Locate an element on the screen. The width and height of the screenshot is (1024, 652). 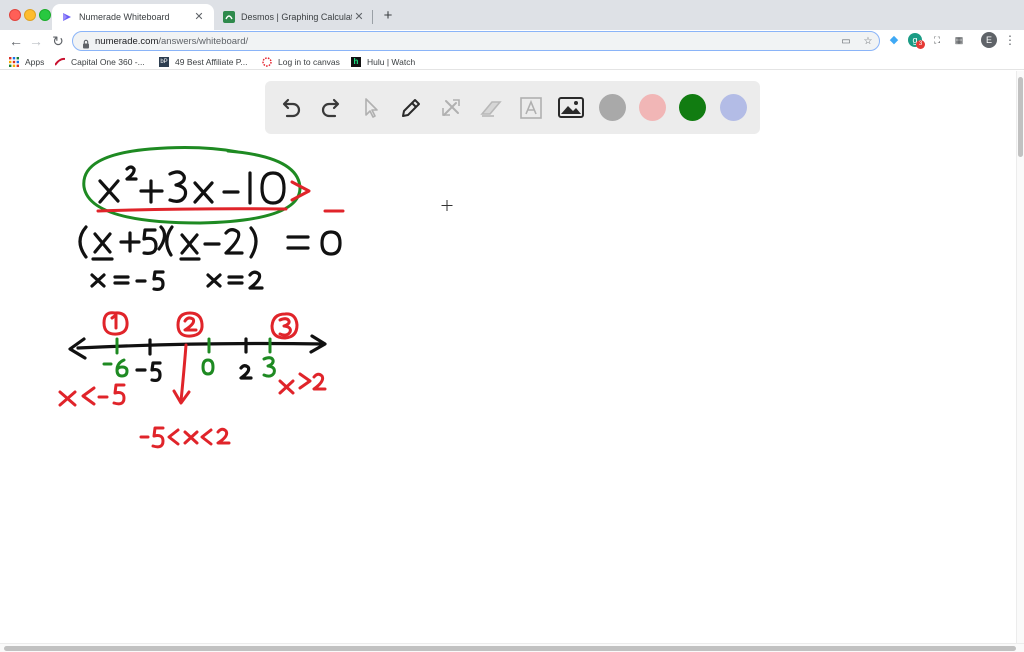
screenshot-extension-icon: ⛶ is located at coordinates (937, 40).